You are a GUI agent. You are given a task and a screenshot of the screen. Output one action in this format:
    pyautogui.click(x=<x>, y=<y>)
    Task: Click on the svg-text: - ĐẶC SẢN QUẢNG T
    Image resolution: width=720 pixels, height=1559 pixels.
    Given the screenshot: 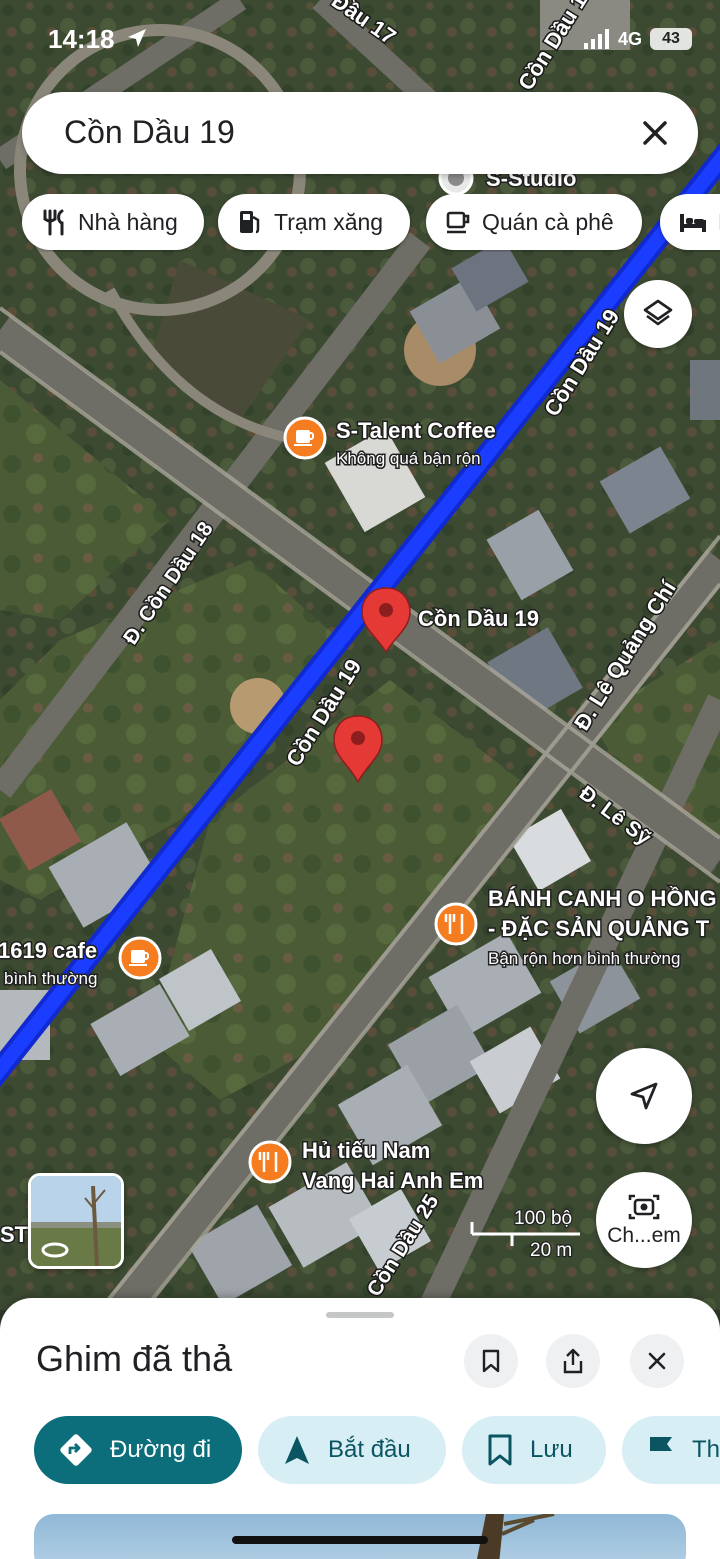 What is the action you would take?
    pyautogui.click(x=599, y=928)
    